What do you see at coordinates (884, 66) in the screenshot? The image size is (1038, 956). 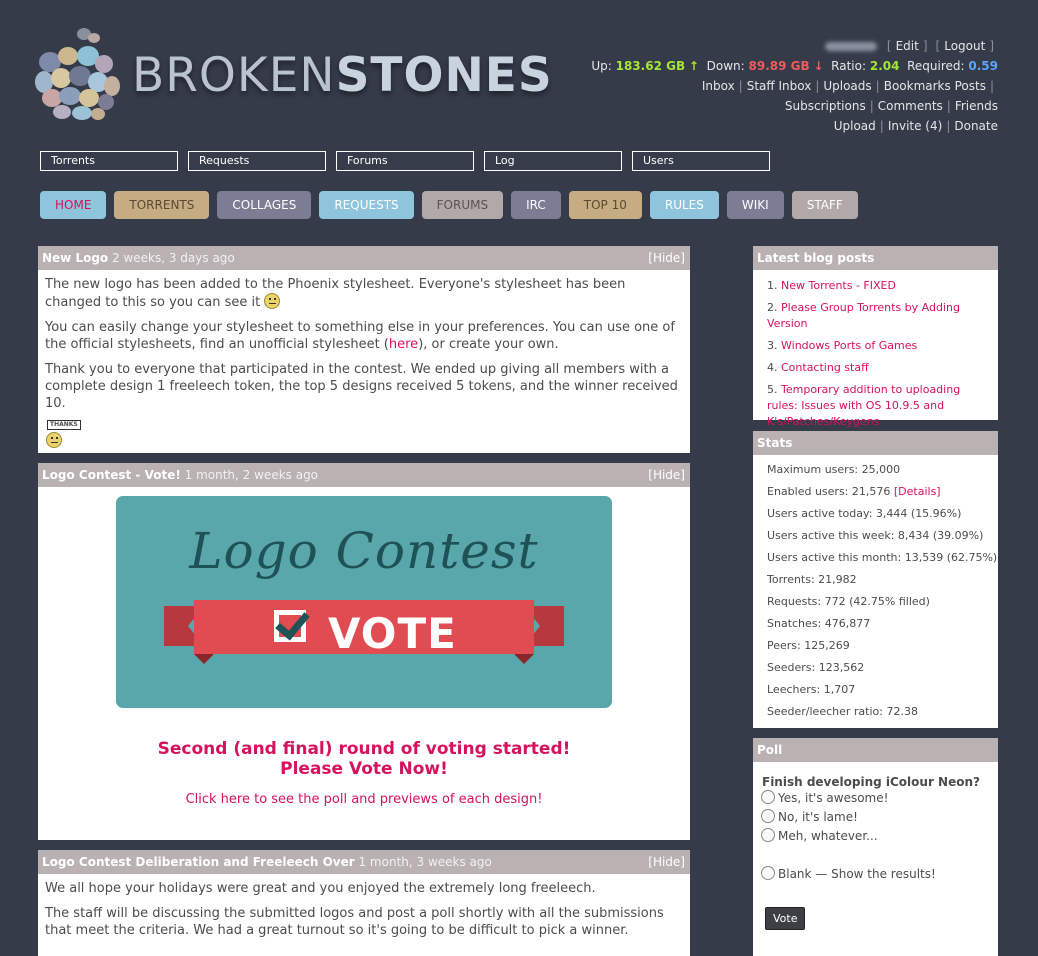 I see `ratio-value: 2.04` at bounding box center [884, 66].